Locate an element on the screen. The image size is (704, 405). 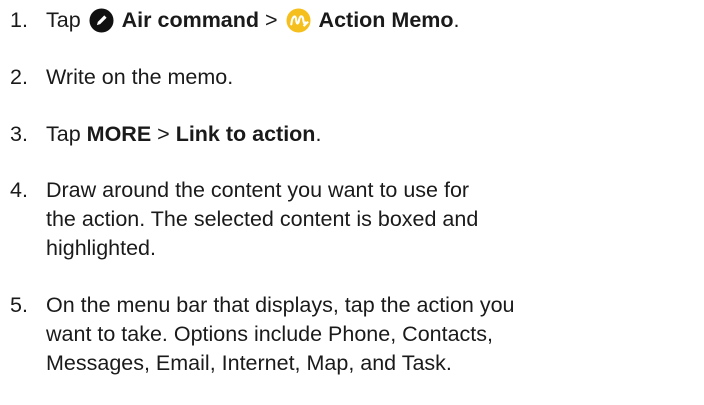
step-number: 3. is located at coordinates (19, 134).